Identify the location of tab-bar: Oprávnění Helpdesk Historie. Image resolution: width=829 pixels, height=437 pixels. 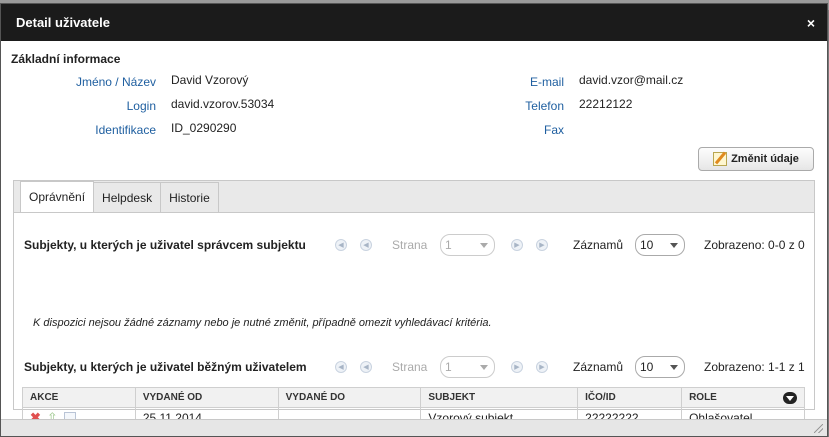
(414, 197).